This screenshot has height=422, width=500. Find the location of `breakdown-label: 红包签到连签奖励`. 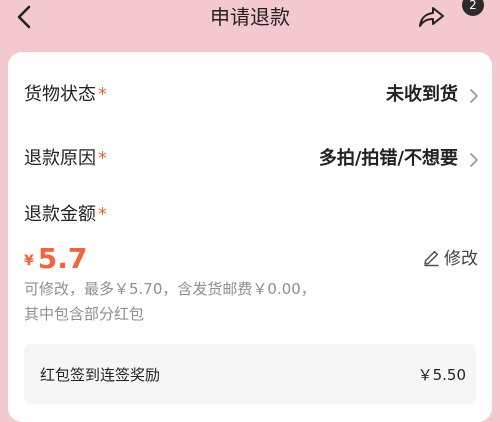

breakdown-label: 红包签到连签奖励 is located at coordinates (100, 375).